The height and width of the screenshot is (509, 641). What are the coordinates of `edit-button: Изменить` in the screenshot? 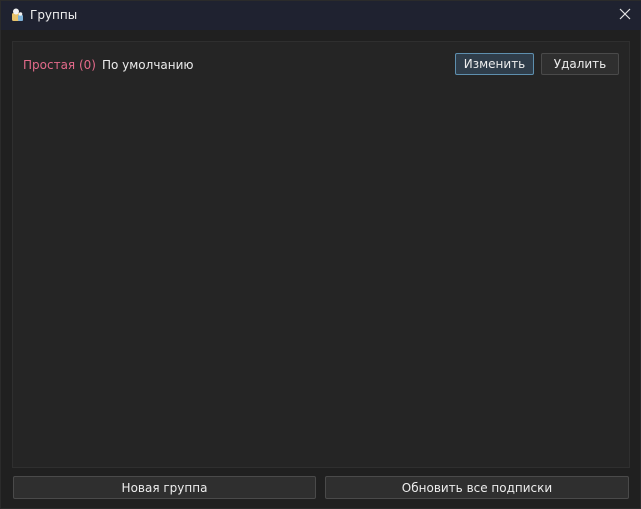 It's located at (494, 64).